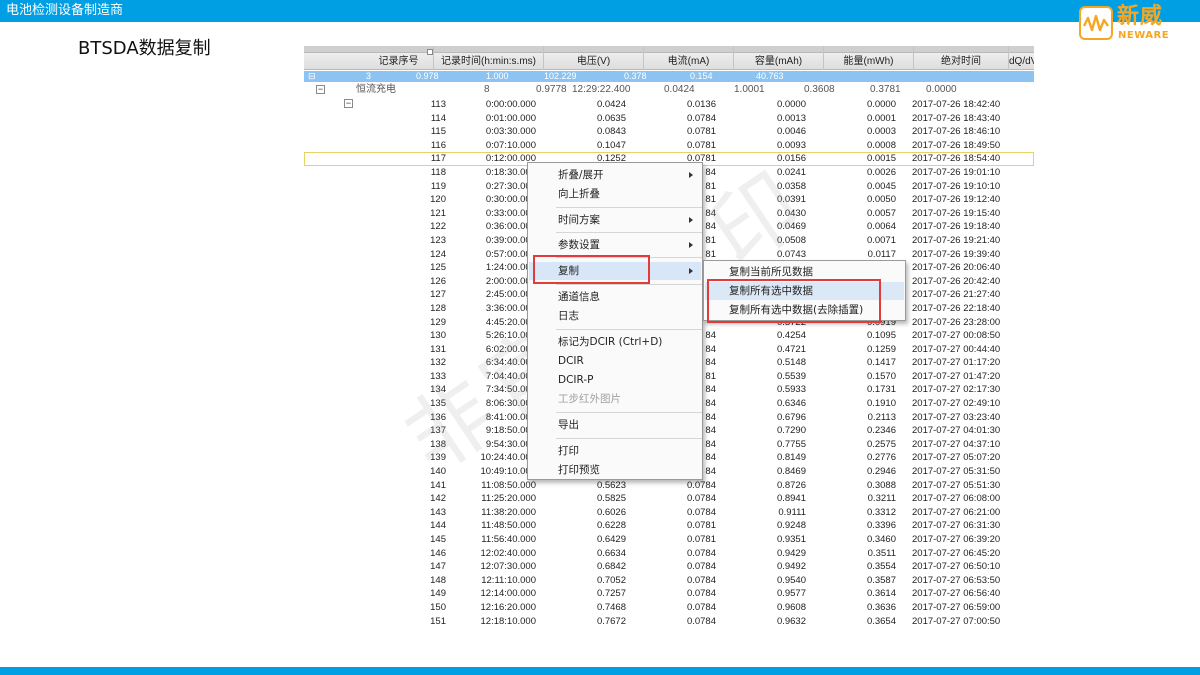  What do you see at coordinates (956, 390) in the screenshot?
I see `table-cell: 2017-07-27 02:17:30` at bounding box center [956, 390].